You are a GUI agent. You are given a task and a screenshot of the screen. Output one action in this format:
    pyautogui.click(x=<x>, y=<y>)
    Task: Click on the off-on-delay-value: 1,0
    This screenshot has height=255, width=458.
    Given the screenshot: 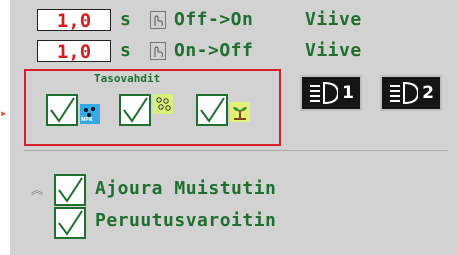 What is the action you would take?
    pyautogui.click(x=74, y=20)
    